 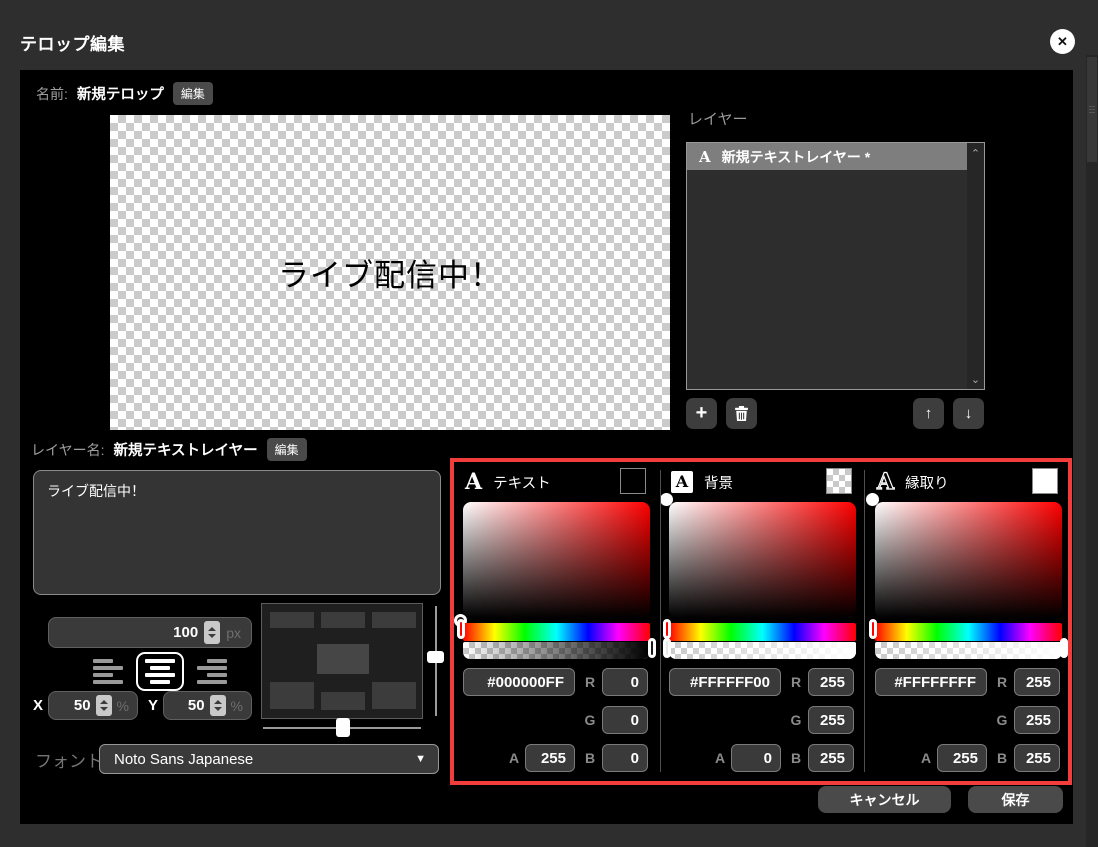 I want to click on font-size-value: 100, so click(x=186, y=632).